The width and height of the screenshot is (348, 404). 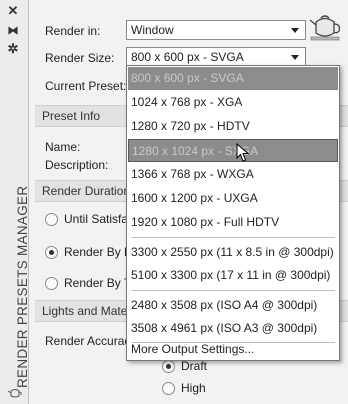 What do you see at coordinates (96, 219) in the screenshot?
I see `until-satisfactory-label: Until Satisfa` at bounding box center [96, 219].